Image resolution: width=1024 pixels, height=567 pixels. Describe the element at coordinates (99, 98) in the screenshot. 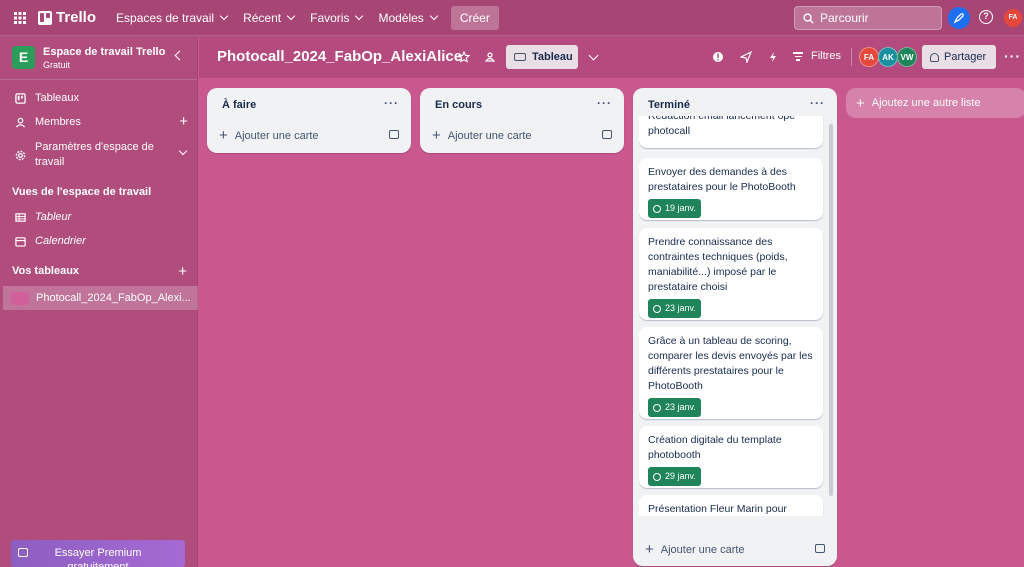

I see `sidebar-item-boards: Tableaux` at that location.